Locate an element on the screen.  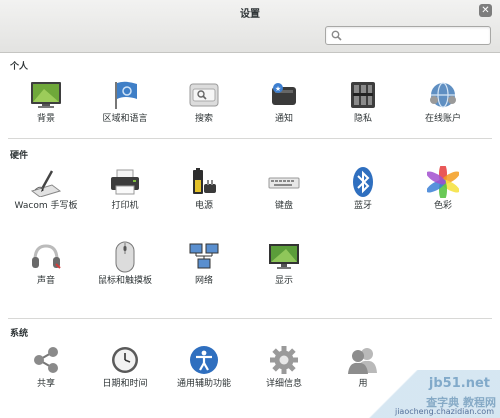
panel-region-language: 区域和语言 is located at coordinates (125, 101).